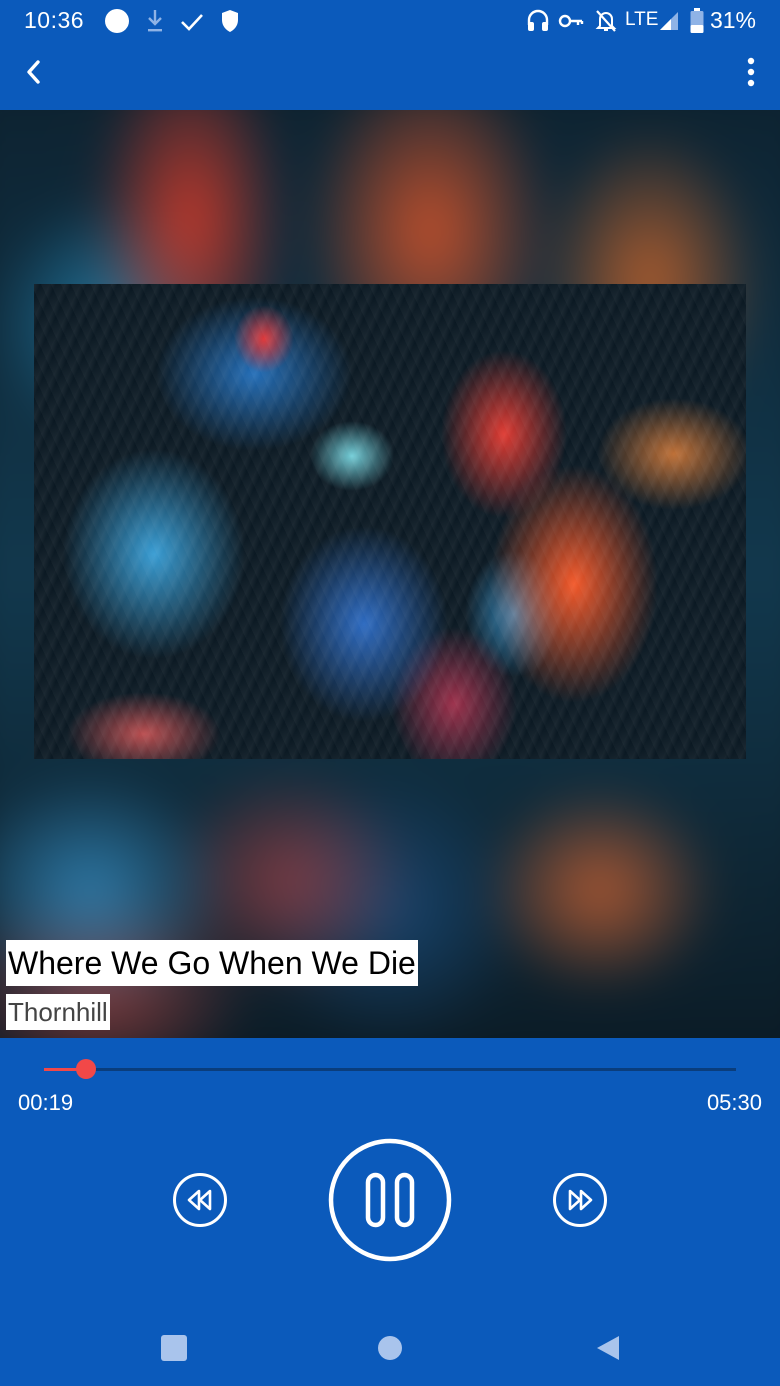  What do you see at coordinates (538, 24) in the screenshot?
I see `headset-icon` at bounding box center [538, 24].